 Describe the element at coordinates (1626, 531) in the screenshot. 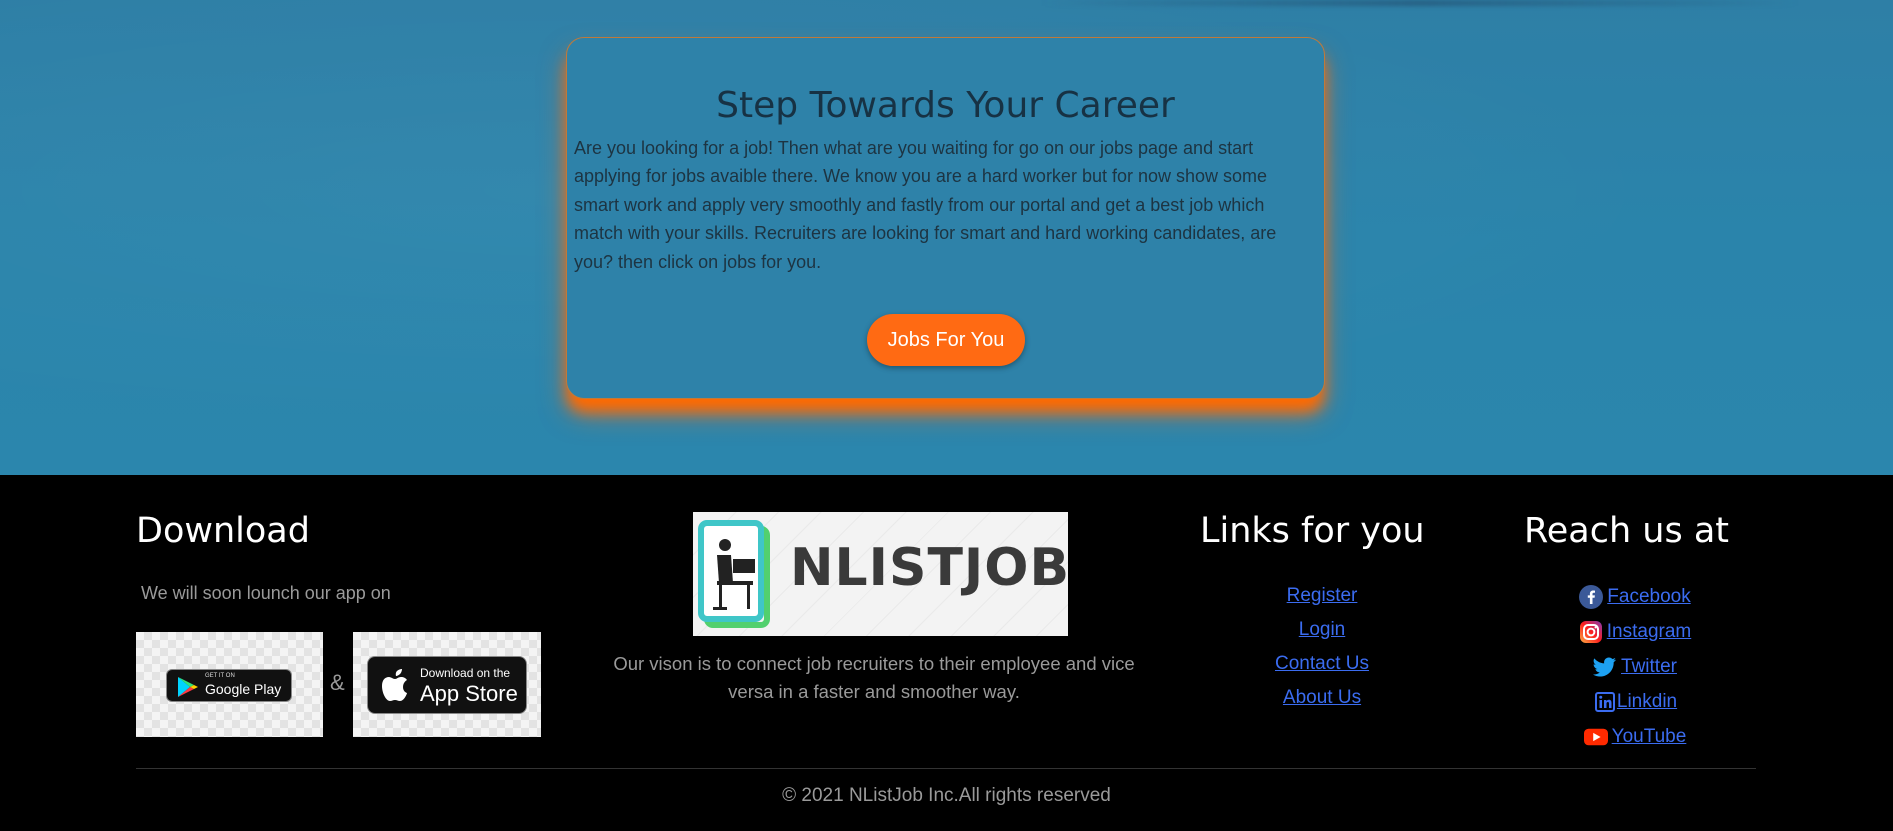

I see `reach-heading: Reach us at` at that location.